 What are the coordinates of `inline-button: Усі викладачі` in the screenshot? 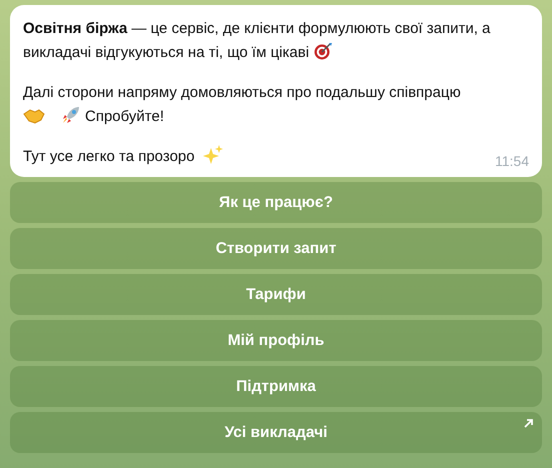 It's located at (276, 432).